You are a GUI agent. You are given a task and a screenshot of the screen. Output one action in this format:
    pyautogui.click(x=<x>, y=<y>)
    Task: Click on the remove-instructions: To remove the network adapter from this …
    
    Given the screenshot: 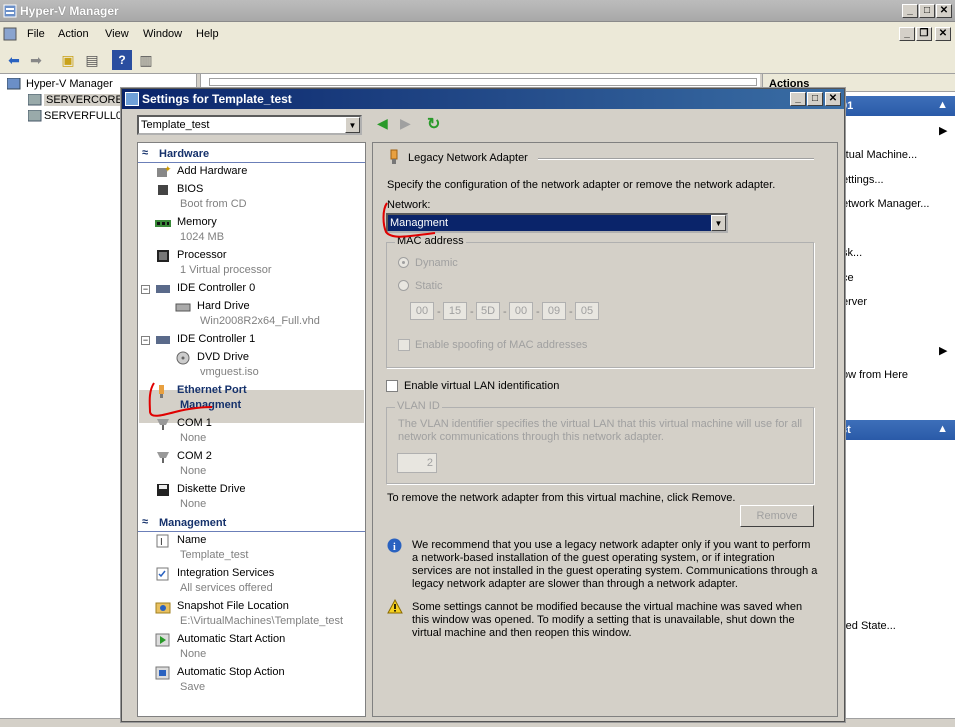 What is the action you would take?
    pyautogui.click(x=561, y=498)
    